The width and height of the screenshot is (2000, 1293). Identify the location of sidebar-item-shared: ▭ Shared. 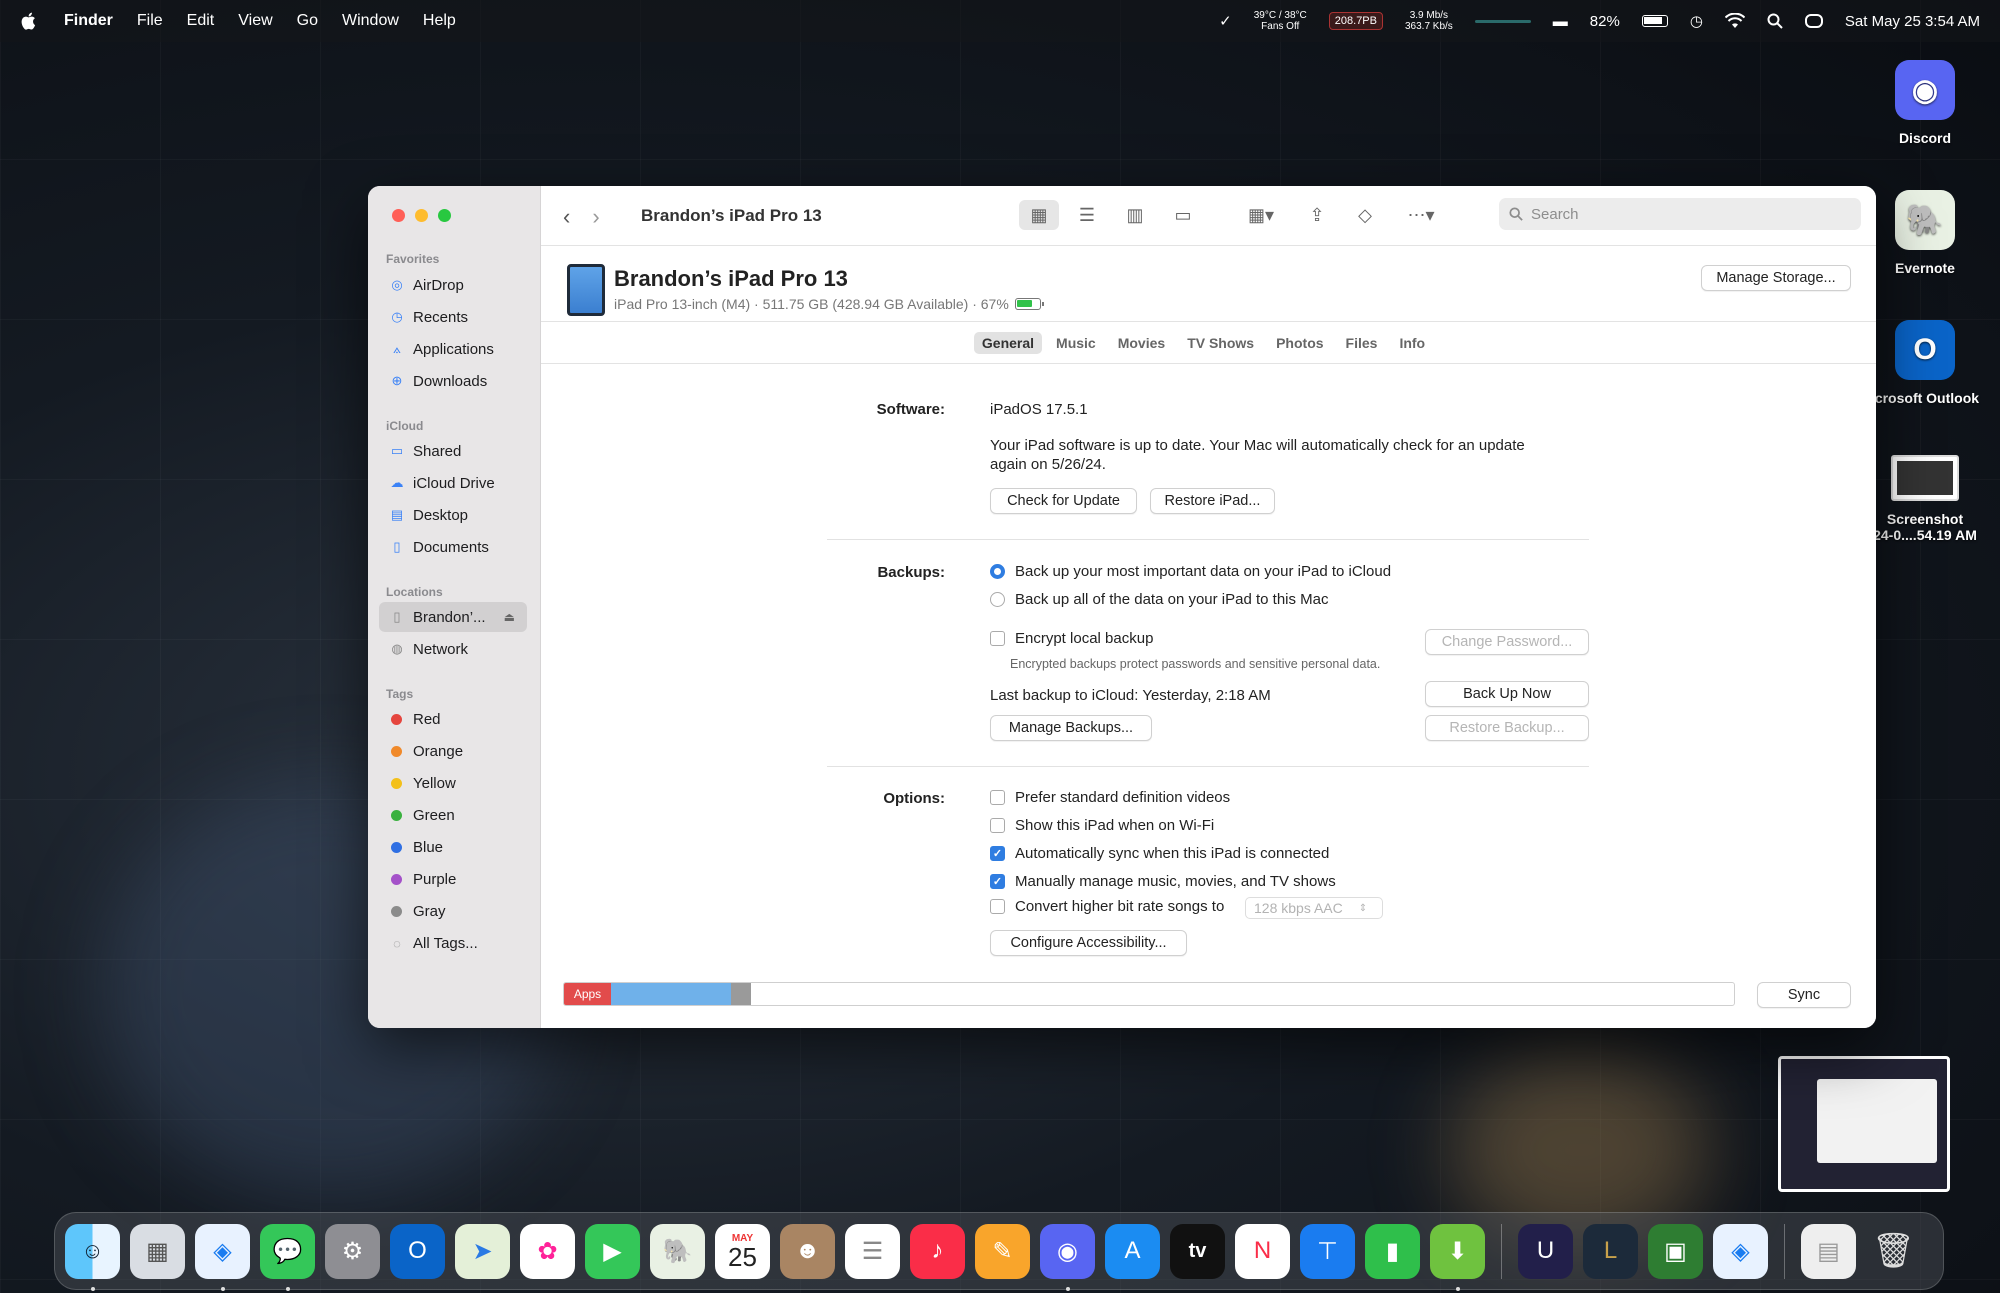
(453, 451).